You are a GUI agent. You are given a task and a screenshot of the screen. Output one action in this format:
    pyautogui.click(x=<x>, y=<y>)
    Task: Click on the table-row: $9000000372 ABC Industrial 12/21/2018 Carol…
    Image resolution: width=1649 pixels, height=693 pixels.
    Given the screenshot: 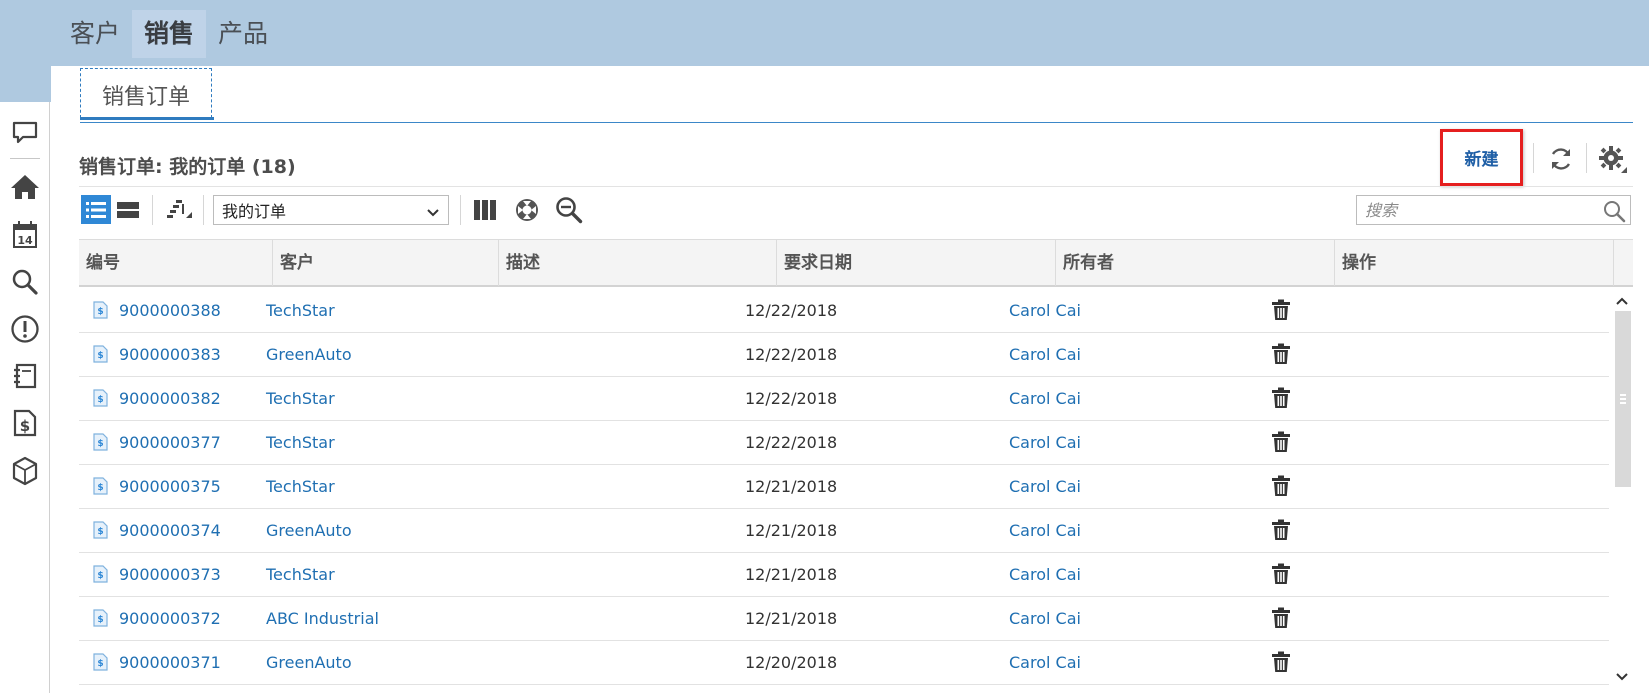 What is the action you would take?
    pyautogui.click(x=844, y=619)
    